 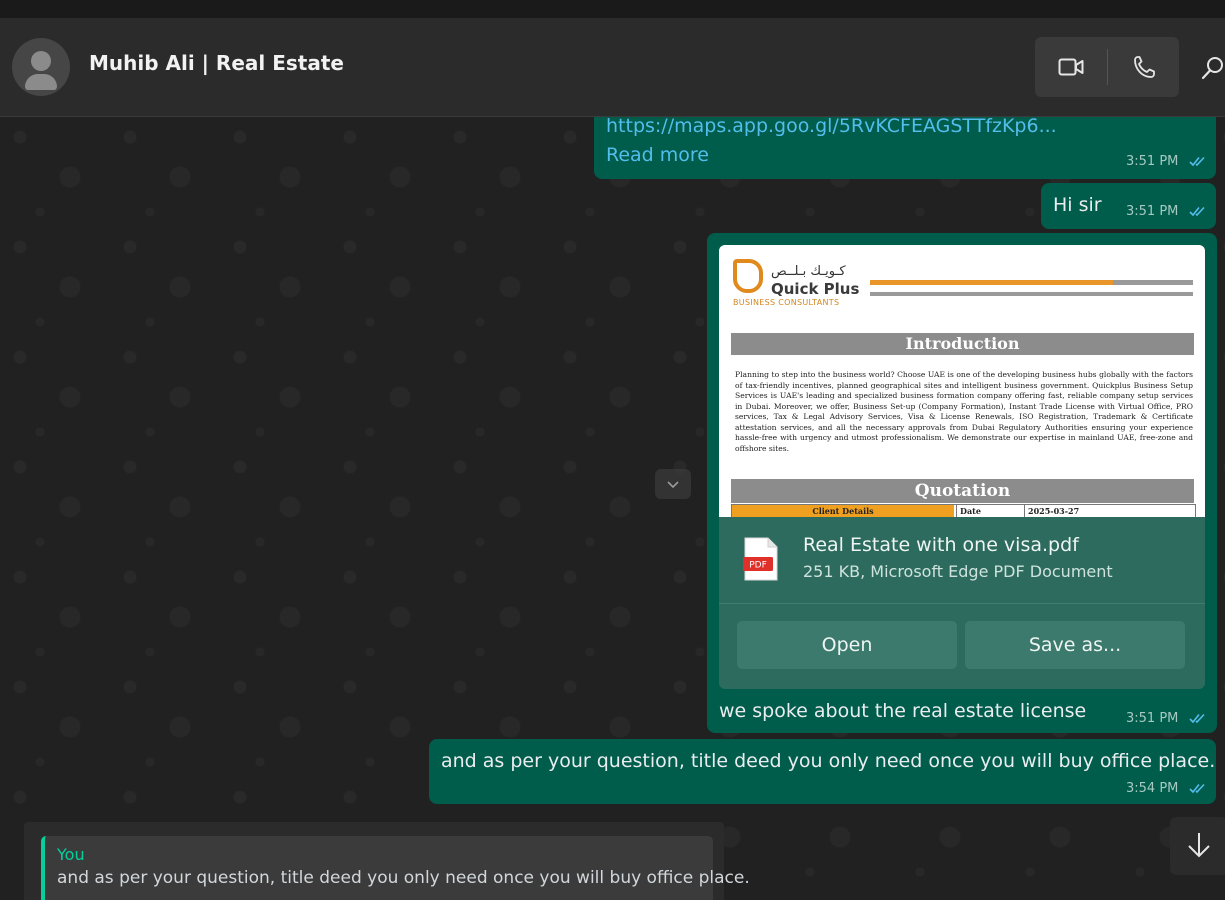 I want to click on voice-call-icon, so click(x=1144, y=67).